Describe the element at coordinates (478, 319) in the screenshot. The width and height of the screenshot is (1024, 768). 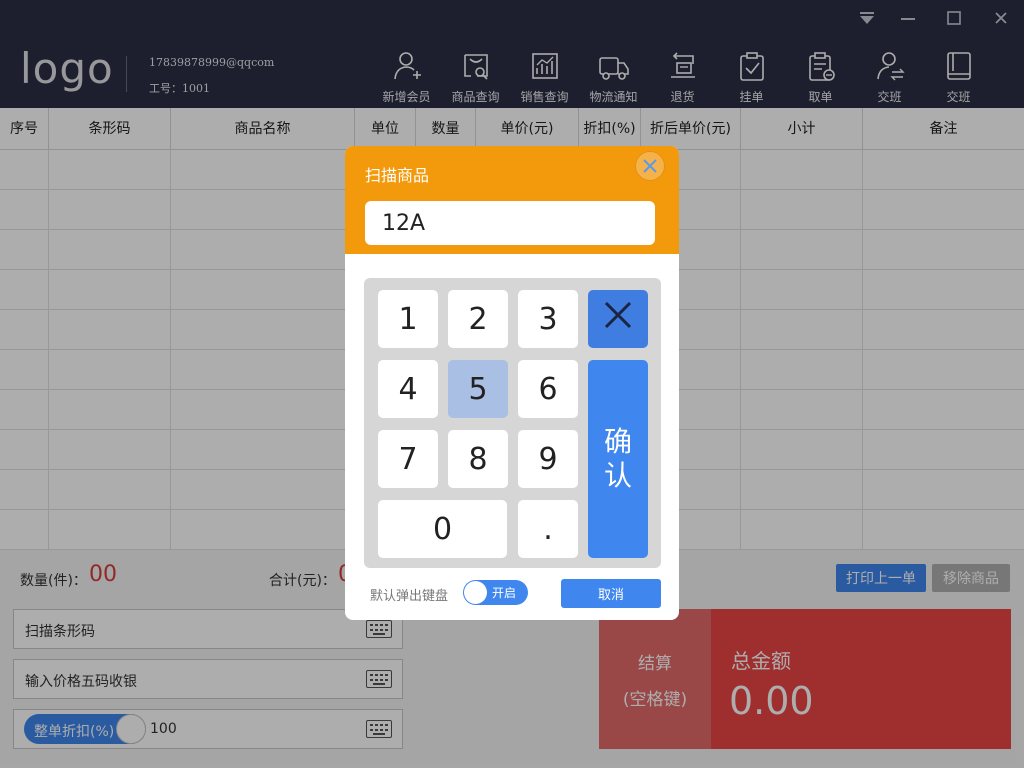
I see `key-2: 2` at that location.